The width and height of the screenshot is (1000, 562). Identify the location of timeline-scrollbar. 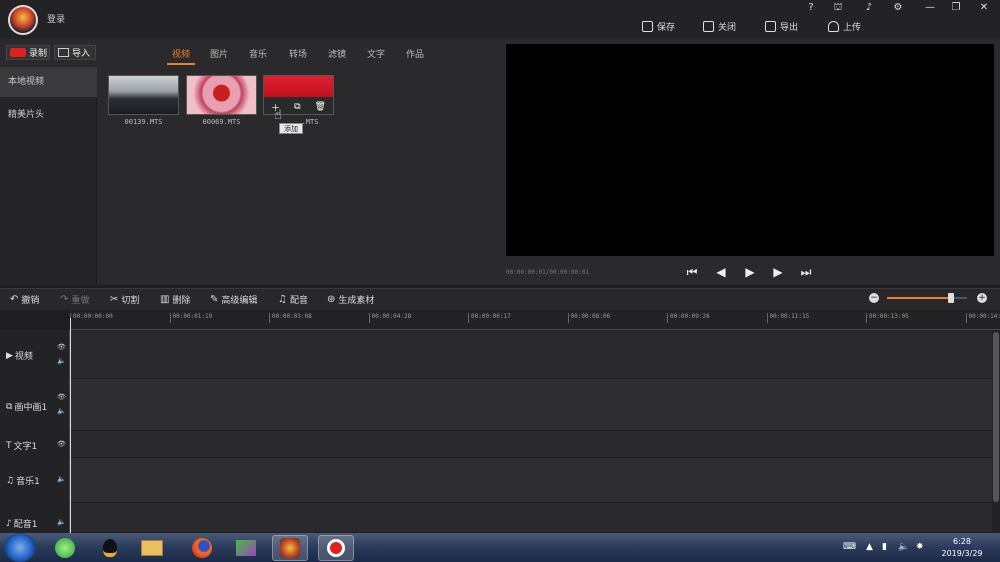
(996, 431).